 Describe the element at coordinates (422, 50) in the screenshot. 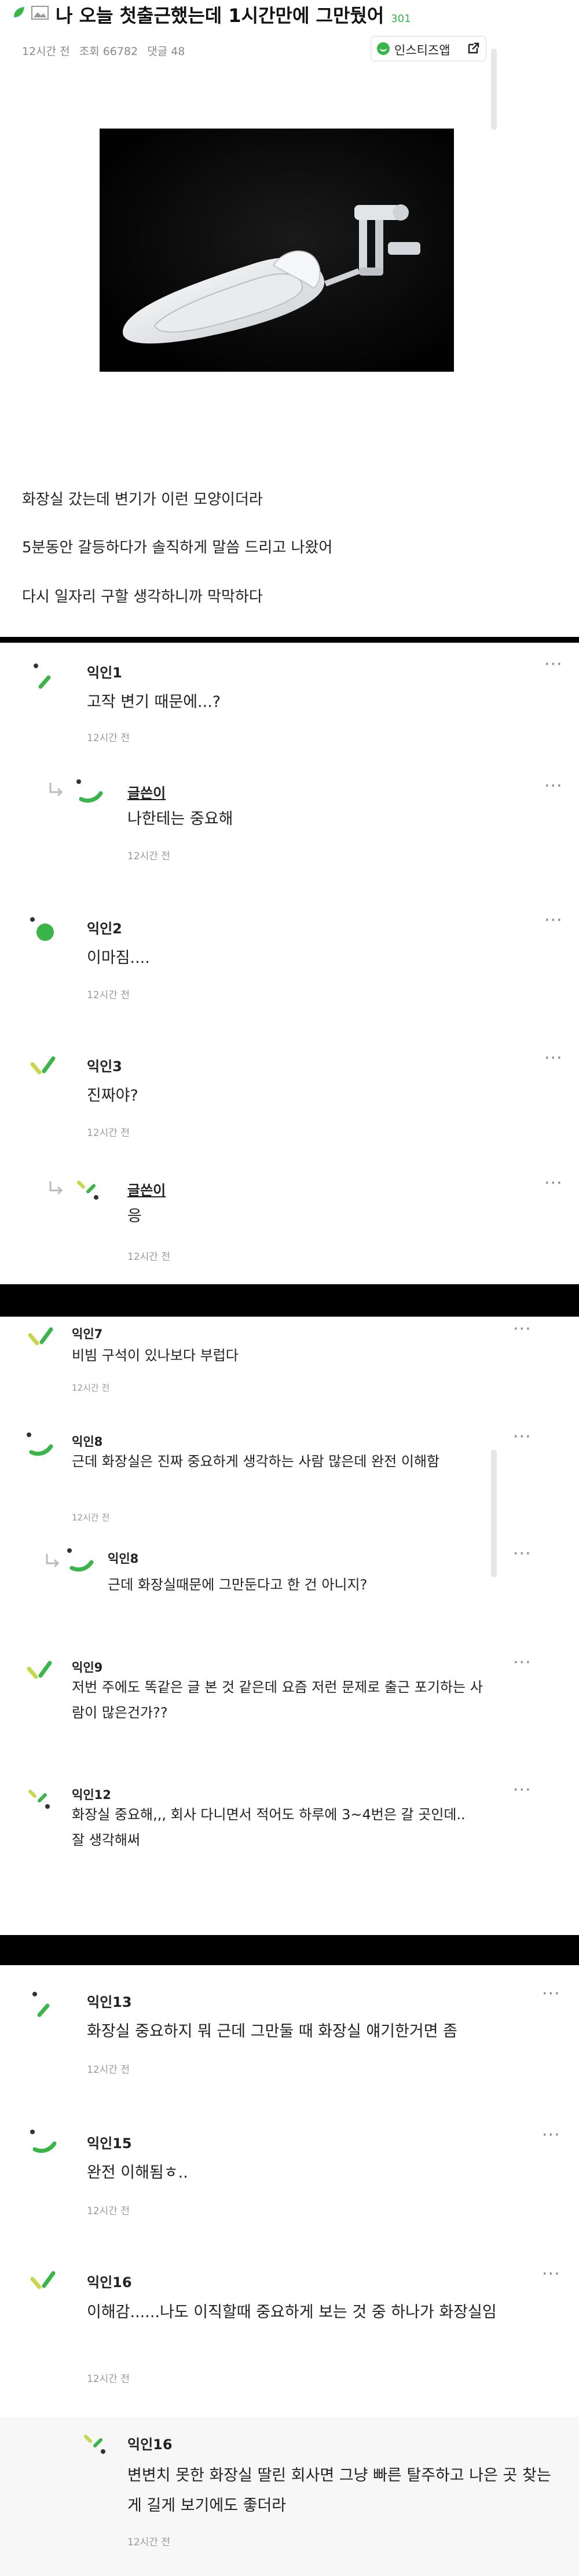

I see `instiz-app-label: 인스티즈앱` at that location.